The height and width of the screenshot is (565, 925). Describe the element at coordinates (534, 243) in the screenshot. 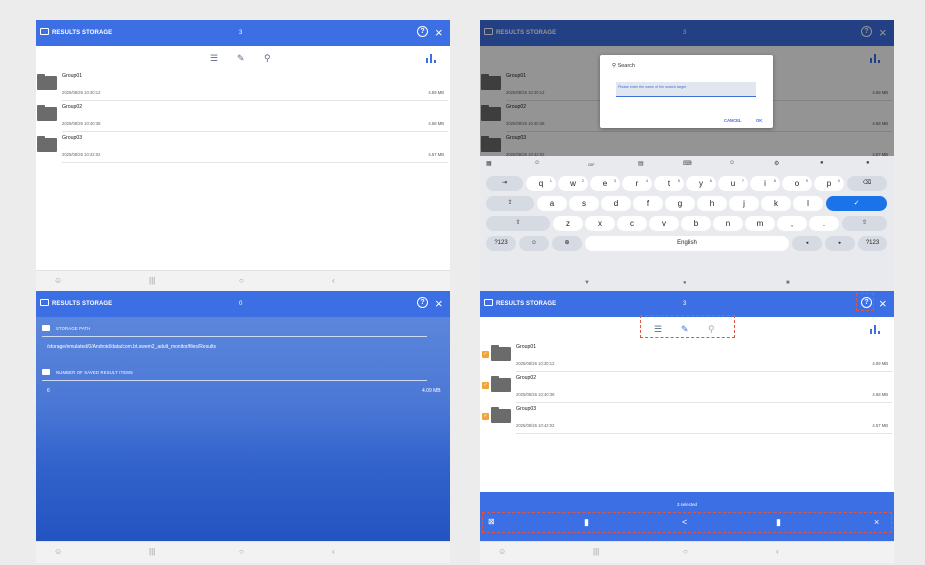

I see `emoji-key: ☺` at that location.